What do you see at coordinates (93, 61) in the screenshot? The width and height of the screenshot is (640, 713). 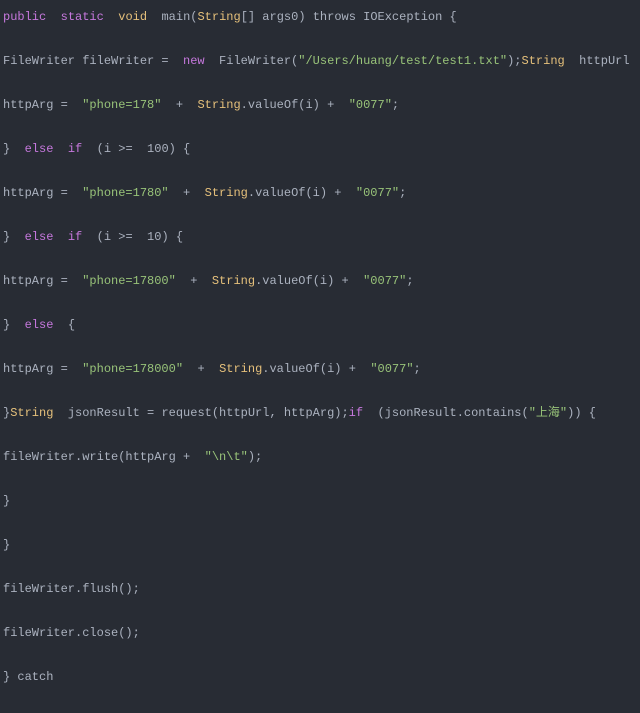 I see `code-token: FileWriter fileWriter =` at bounding box center [93, 61].